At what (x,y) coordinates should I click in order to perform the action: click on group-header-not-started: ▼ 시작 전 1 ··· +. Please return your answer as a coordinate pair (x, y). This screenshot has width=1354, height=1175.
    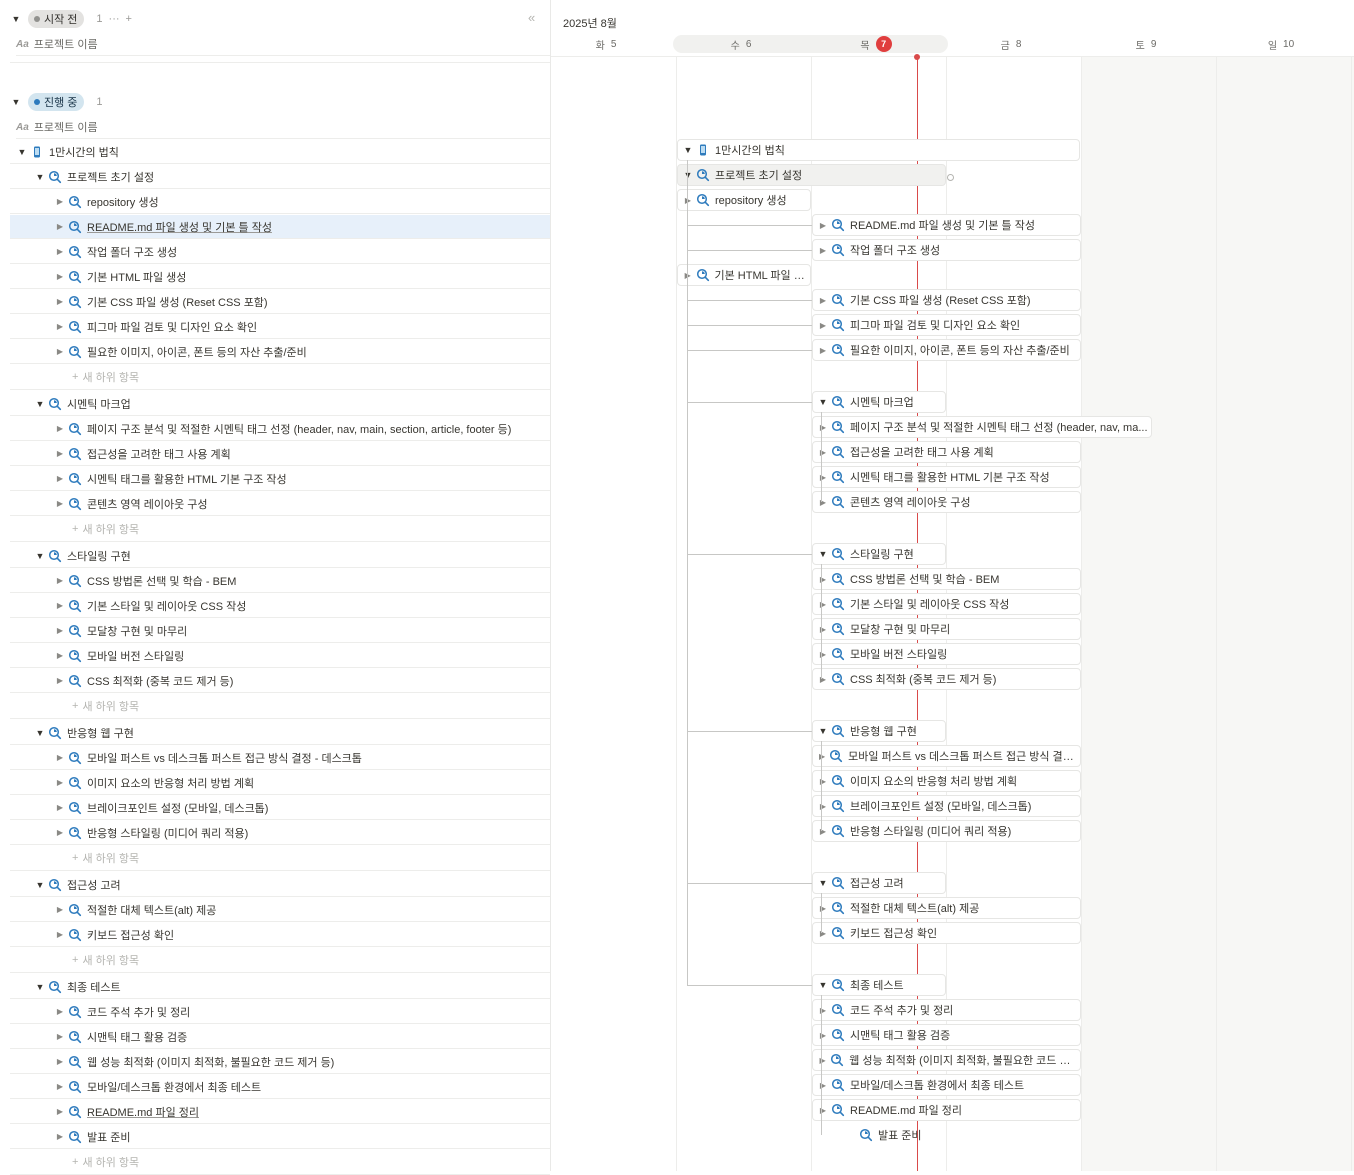
    Looking at the image, I should click on (71, 19).